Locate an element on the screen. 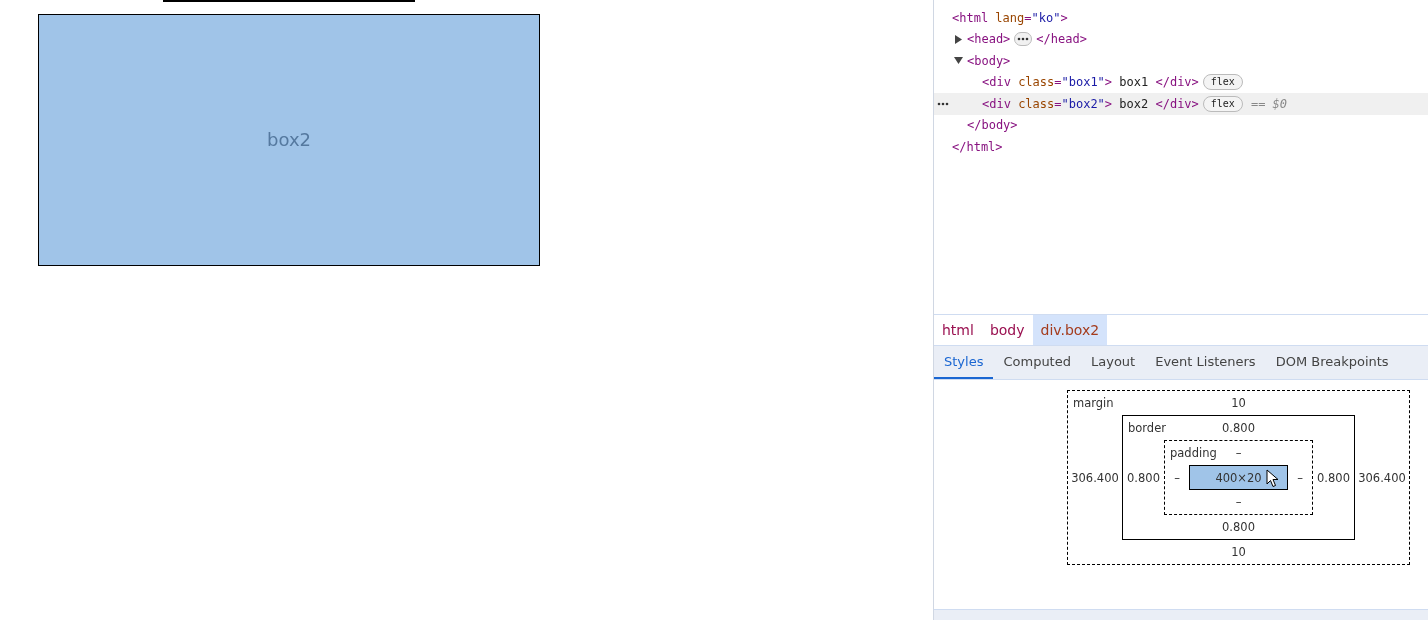 This screenshot has height=620, width=1428. panel-tab: Computed is located at coordinates (1037, 362).